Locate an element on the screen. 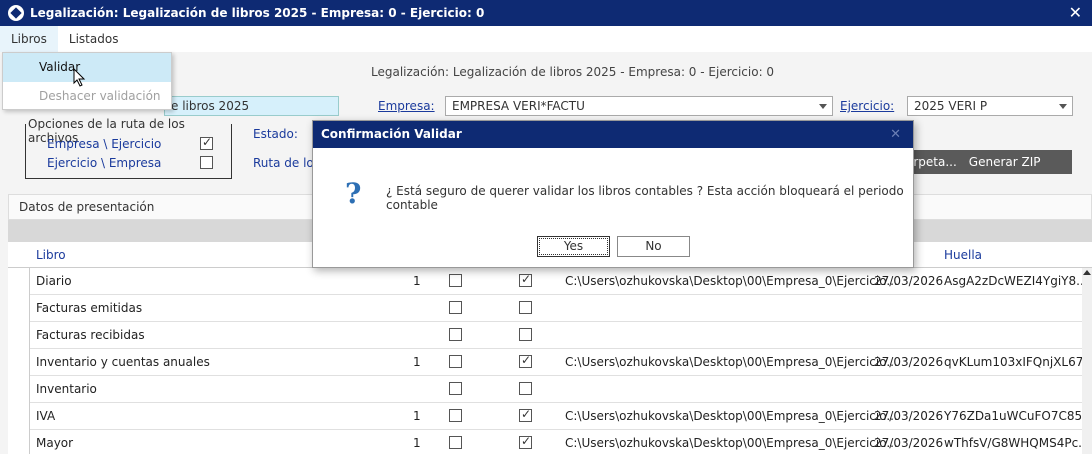 The image size is (1092, 454). ejercicio-value: 2025 VERI P is located at coordinates (951, 106).